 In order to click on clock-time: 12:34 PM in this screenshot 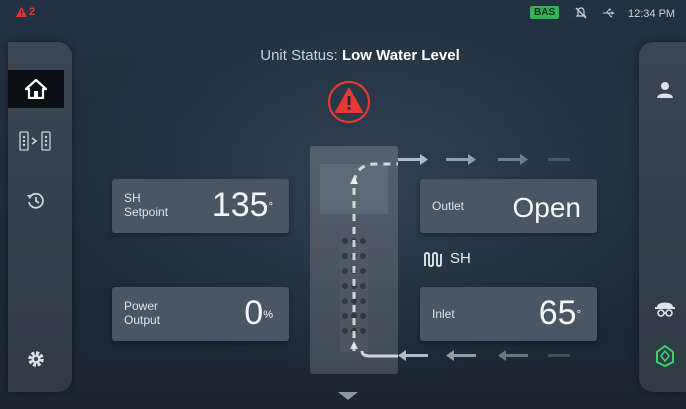, I will do `click(652, 14)`.